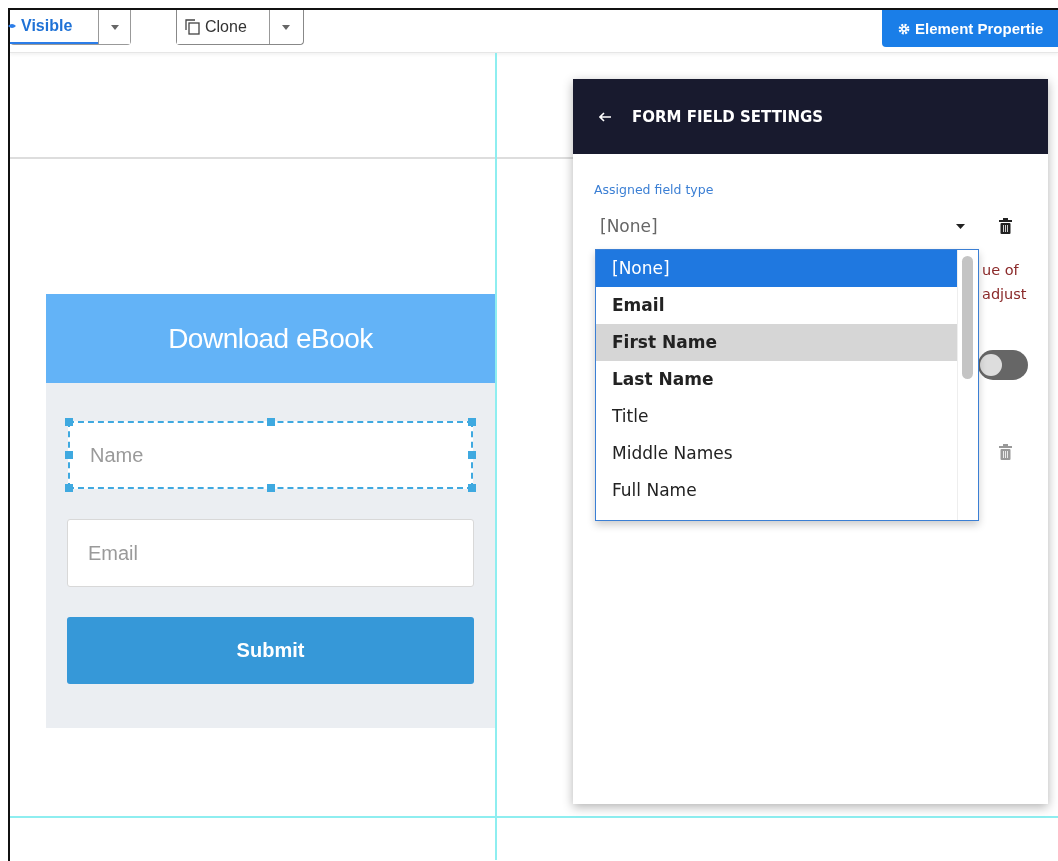  I want to click on eye-icon, so click(12, 26).